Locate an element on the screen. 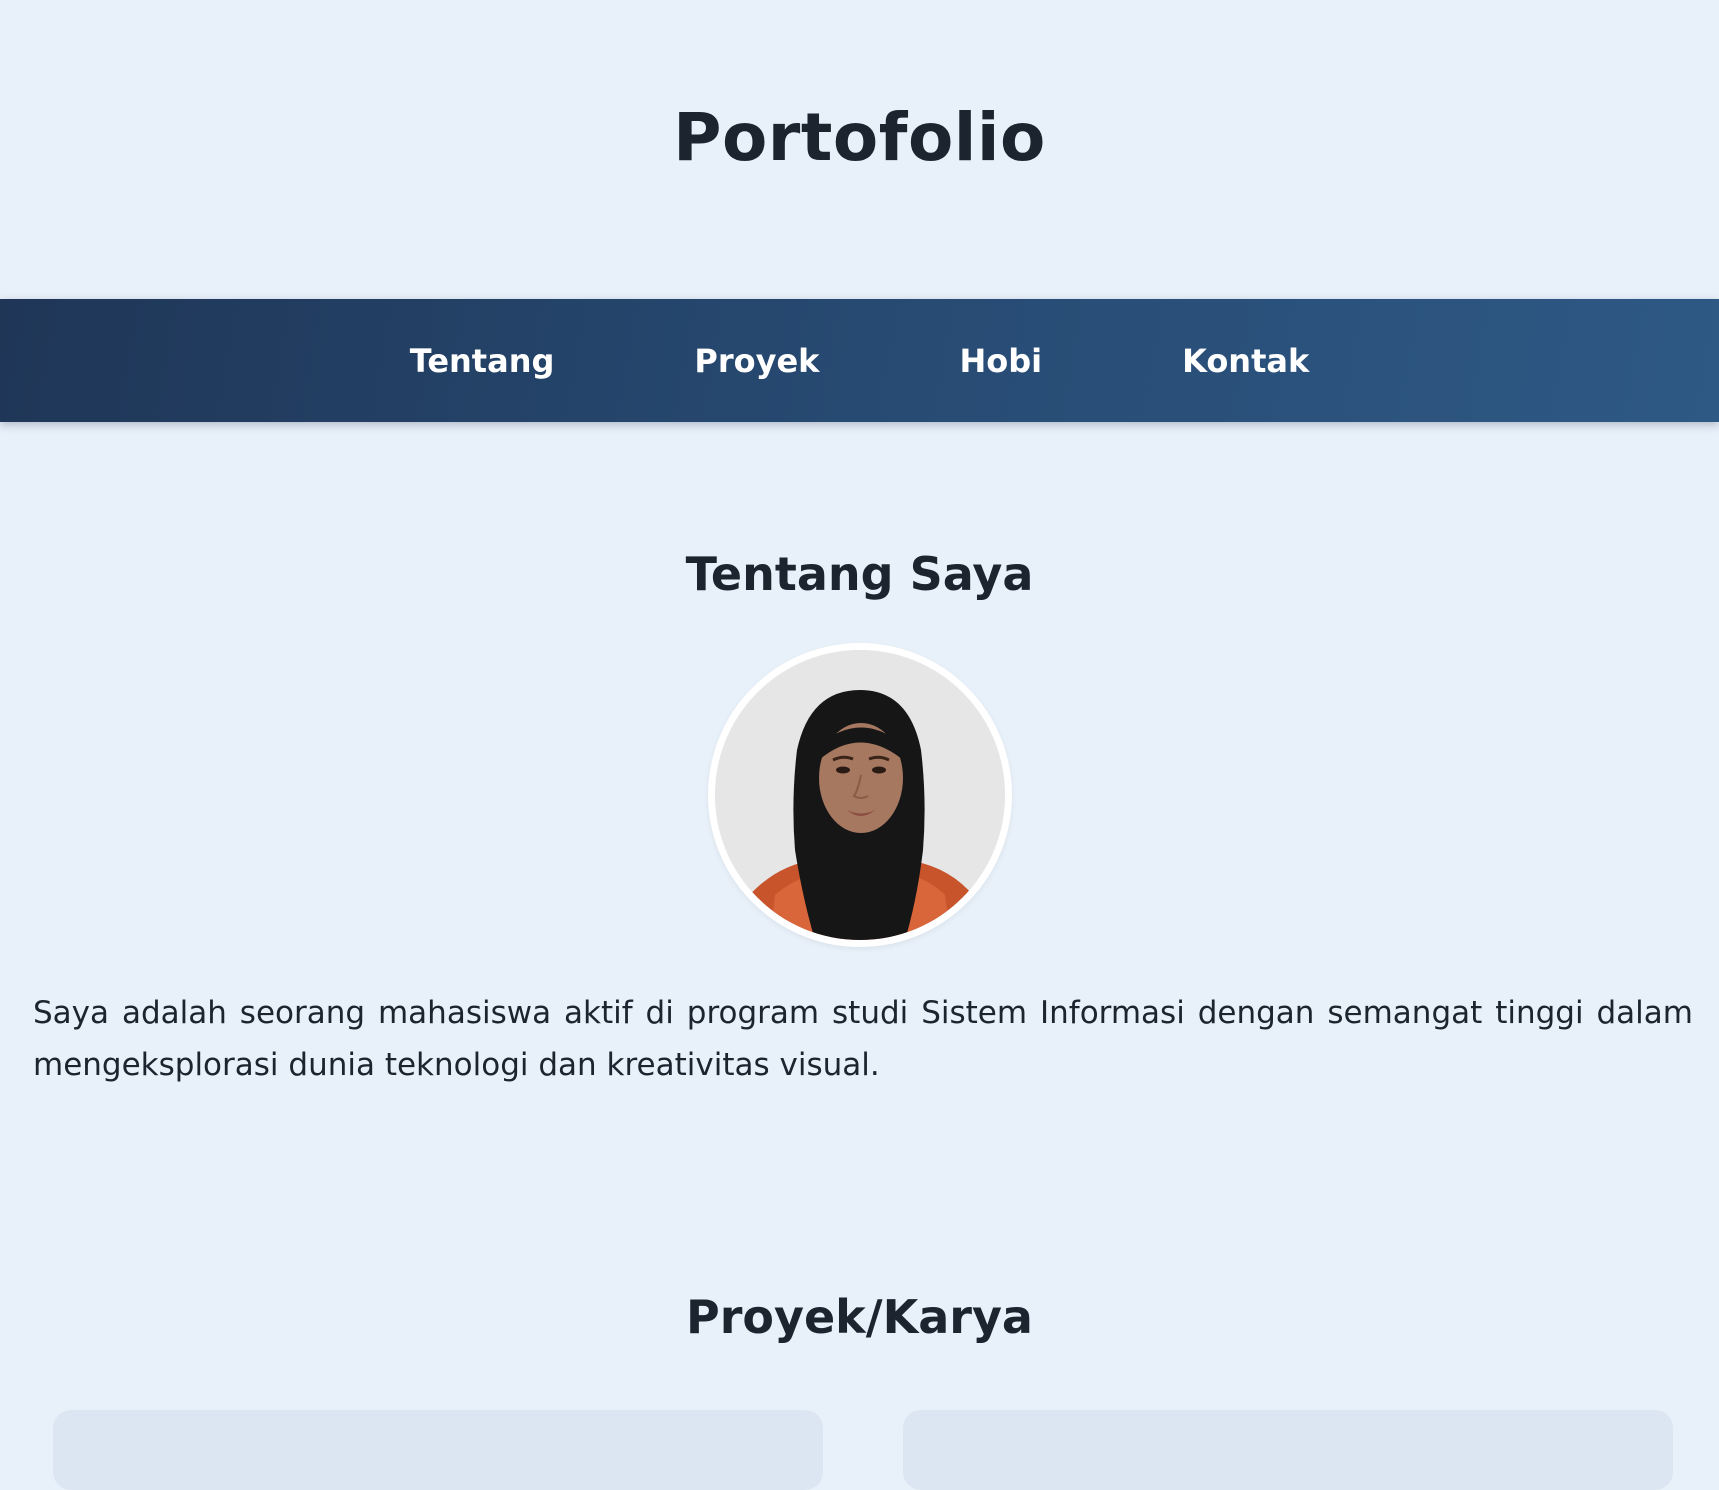 This screenshot has width=1719, height=1490. projects-title: Proyek/Karya is located at coordinates (859, 1317).